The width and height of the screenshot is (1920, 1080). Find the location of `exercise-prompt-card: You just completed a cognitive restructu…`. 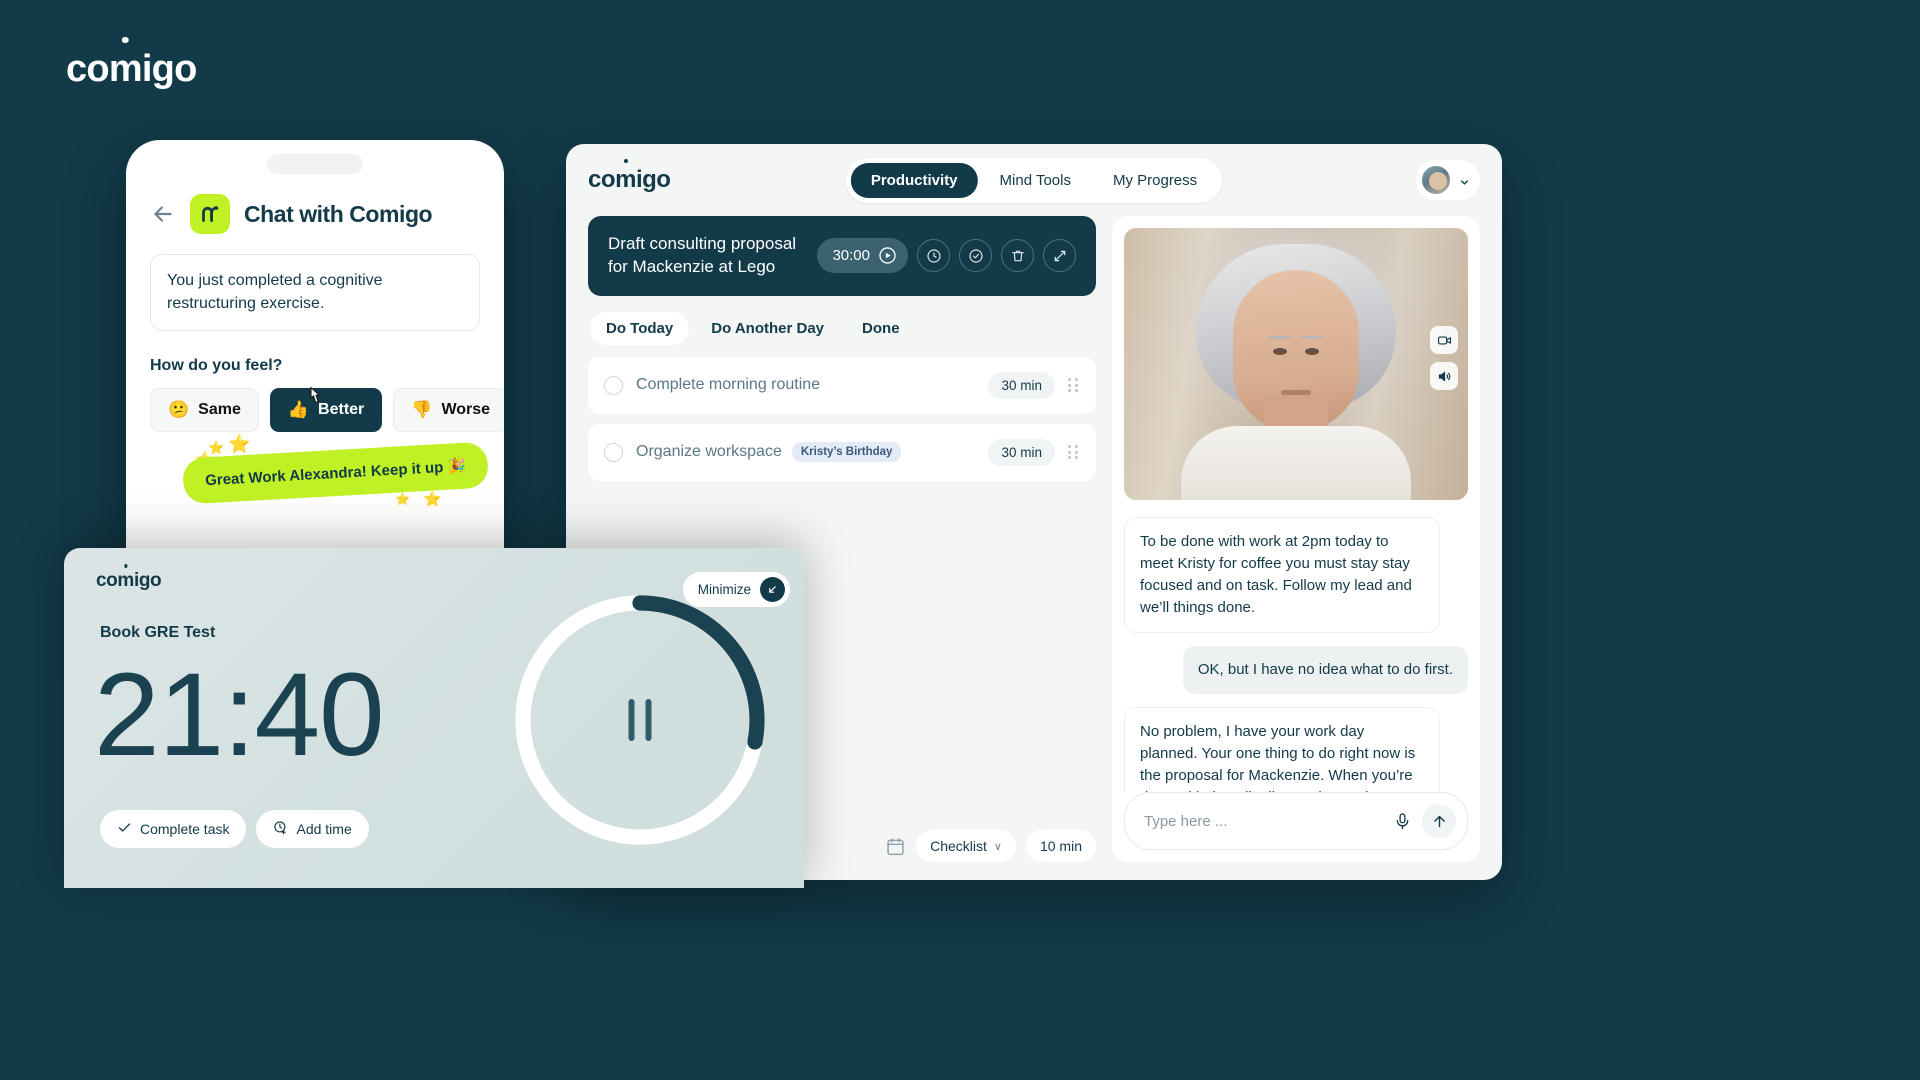

exercise-prompt-card: You just completed a cognitive restructu… is located at coordinates (315, 293).